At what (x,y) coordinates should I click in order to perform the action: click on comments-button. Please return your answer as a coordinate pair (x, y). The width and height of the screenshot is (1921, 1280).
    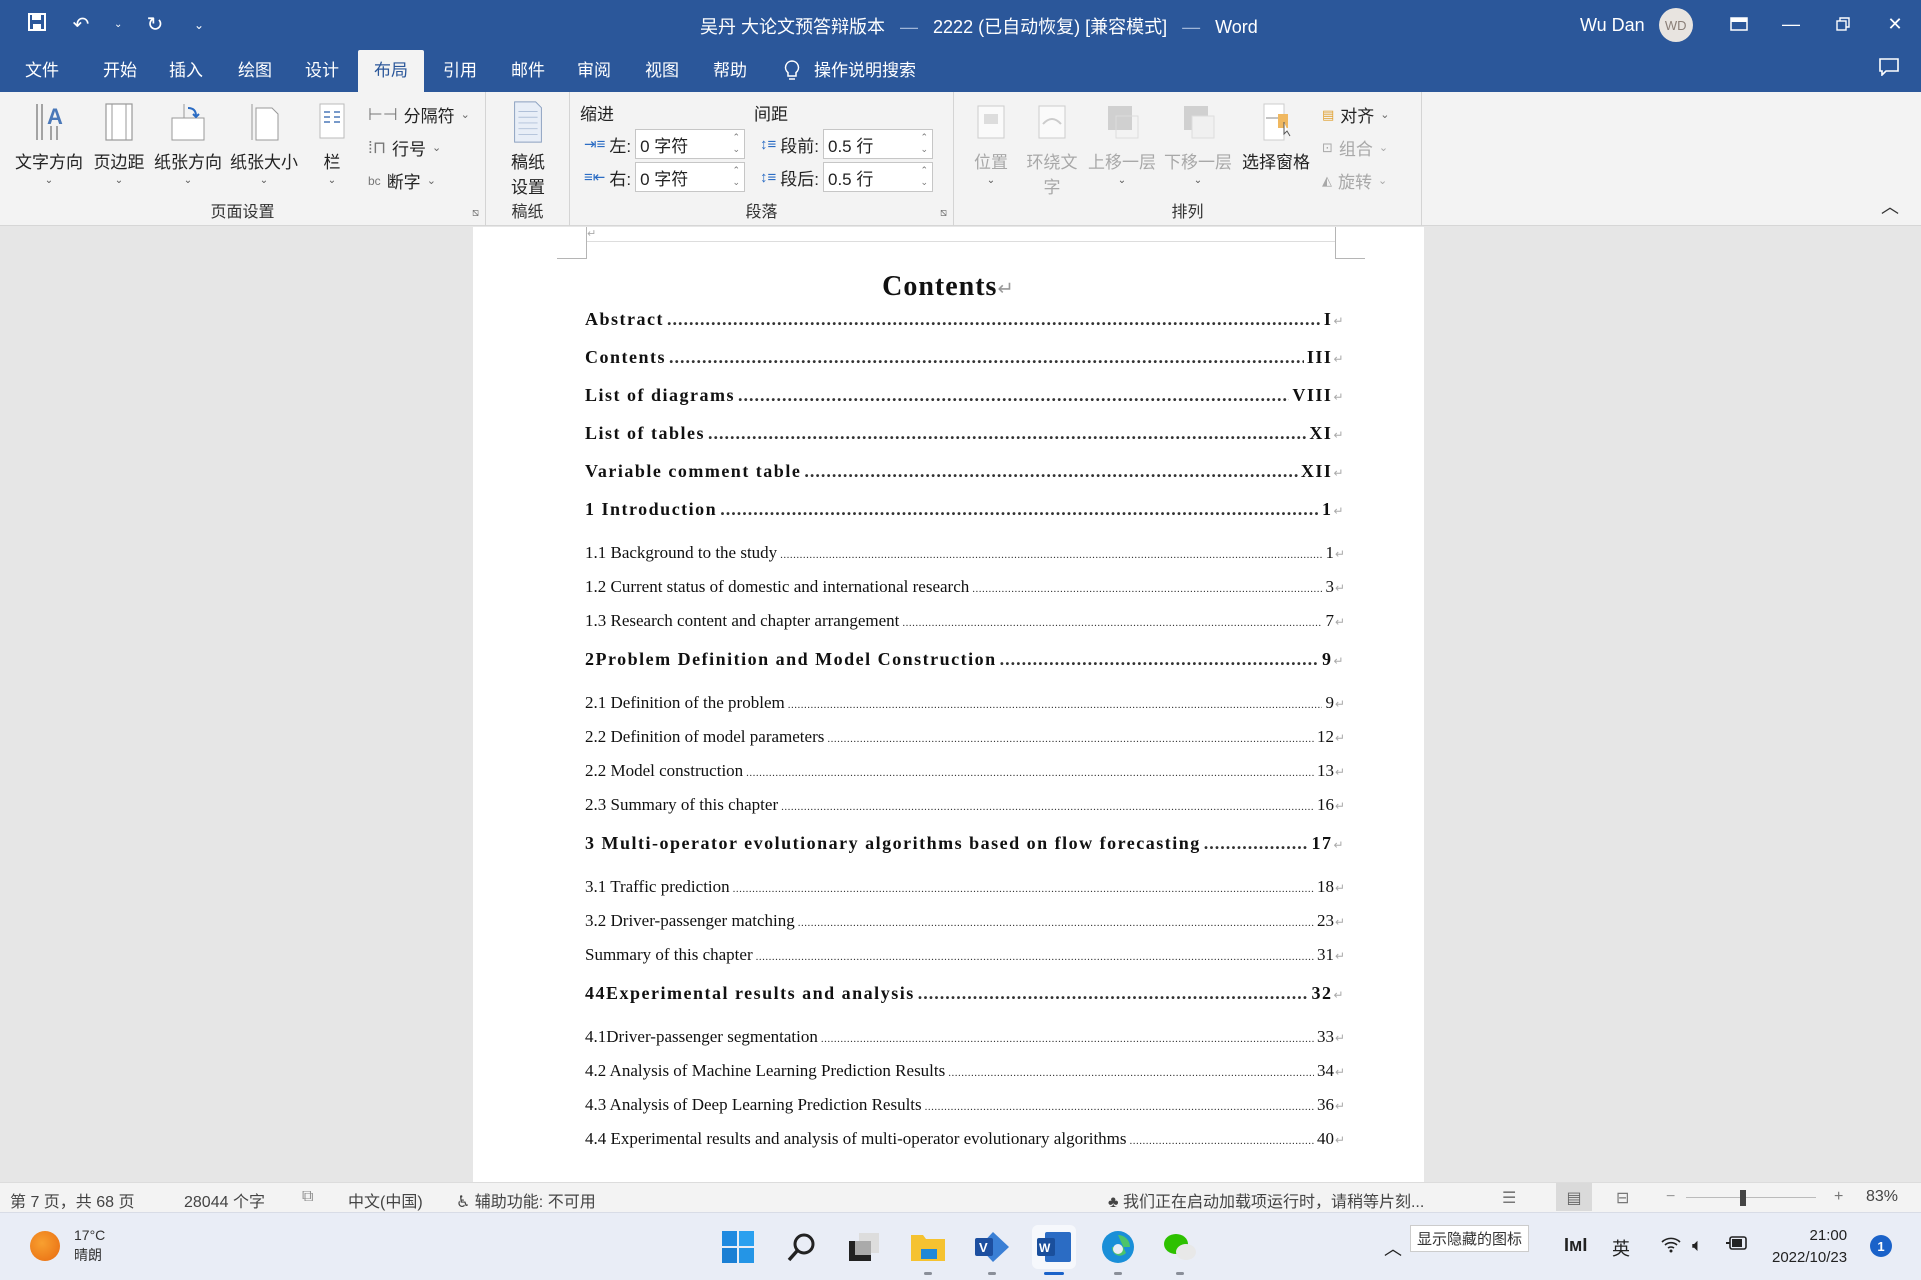
    Looking at the image, I should click on (1889, 70).